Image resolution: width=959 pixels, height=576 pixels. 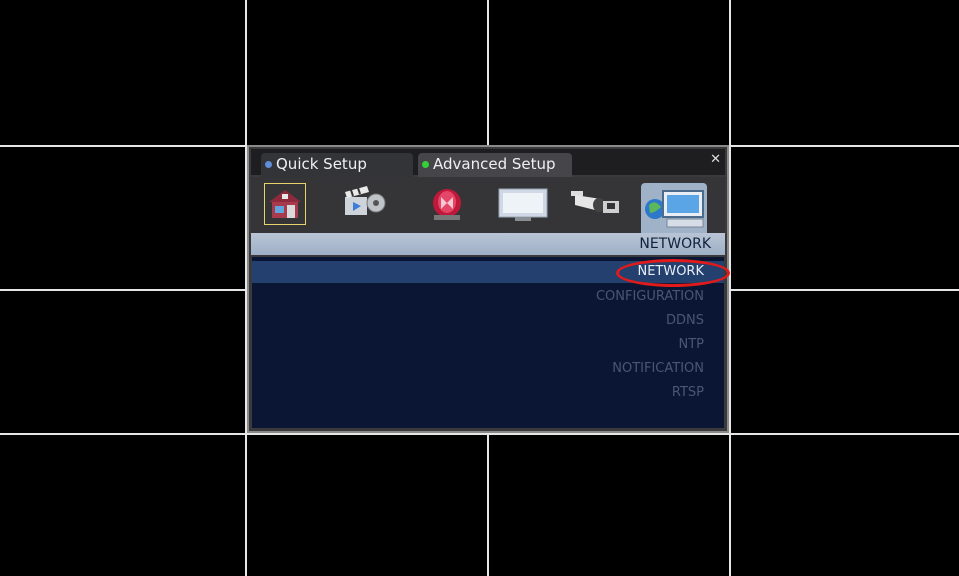 I want to click on home-icon, so click(x=285, y=204).